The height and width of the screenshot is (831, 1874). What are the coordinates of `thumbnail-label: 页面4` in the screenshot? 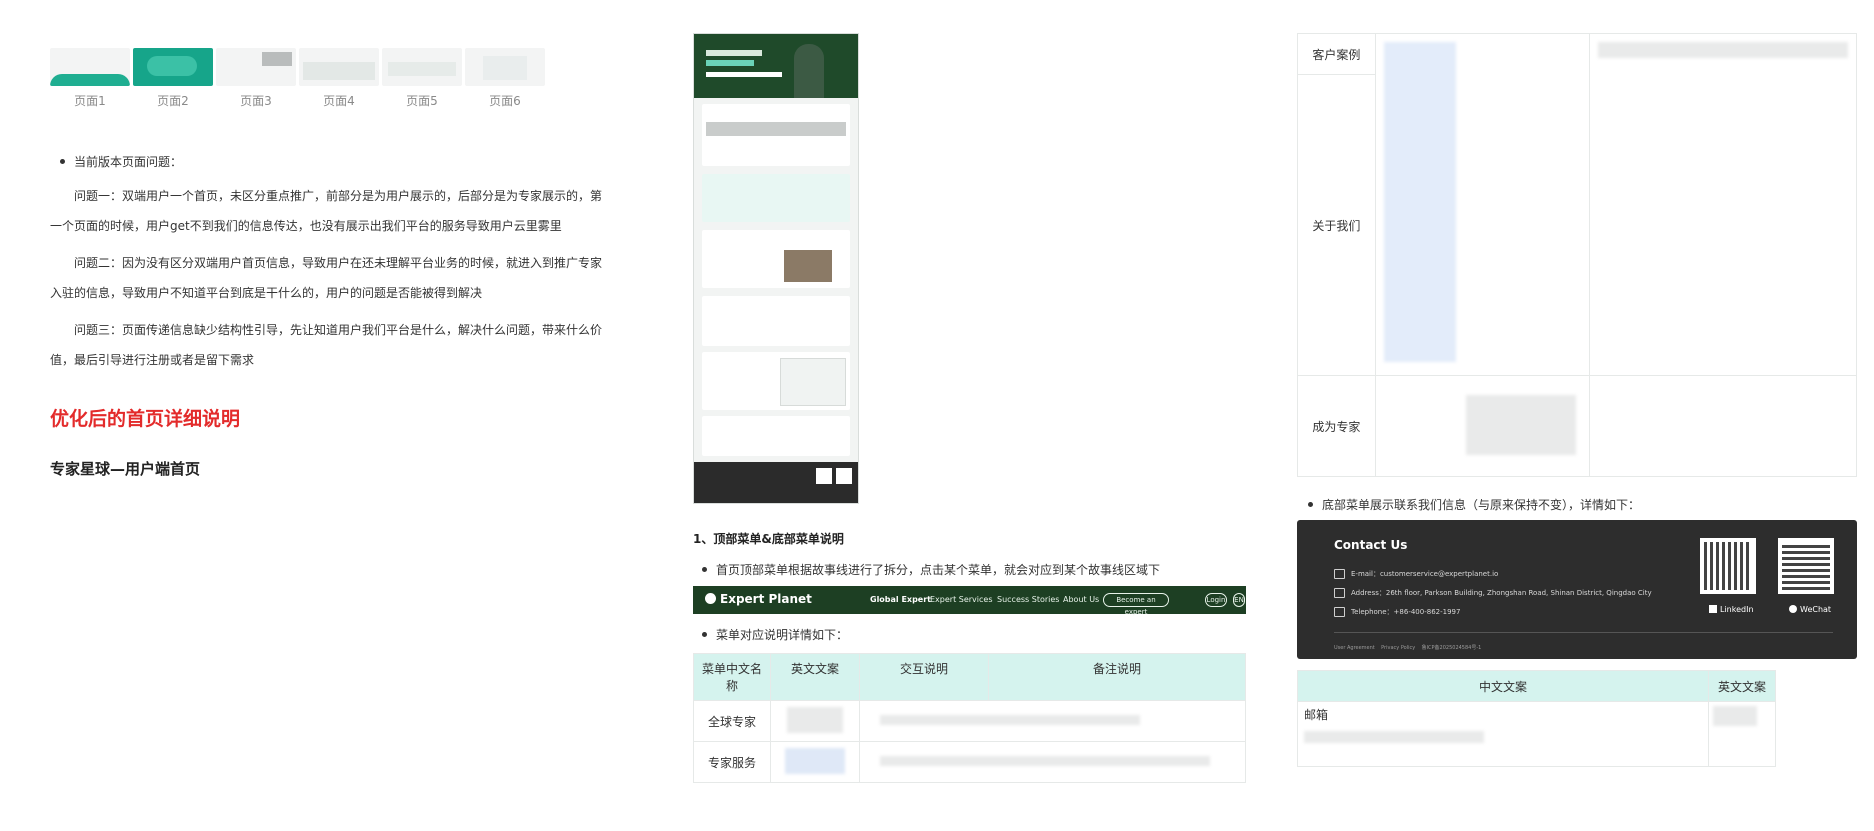 It's located at (339, 101).